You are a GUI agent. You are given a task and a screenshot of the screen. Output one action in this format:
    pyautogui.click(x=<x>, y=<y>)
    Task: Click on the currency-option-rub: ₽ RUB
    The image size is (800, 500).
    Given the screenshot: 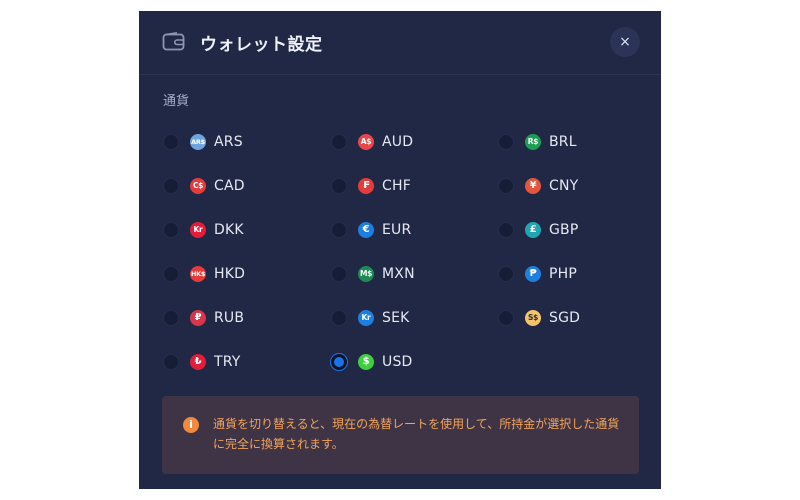 What is the action you would take?
    pyautogui.click(x=203, y=318)
    